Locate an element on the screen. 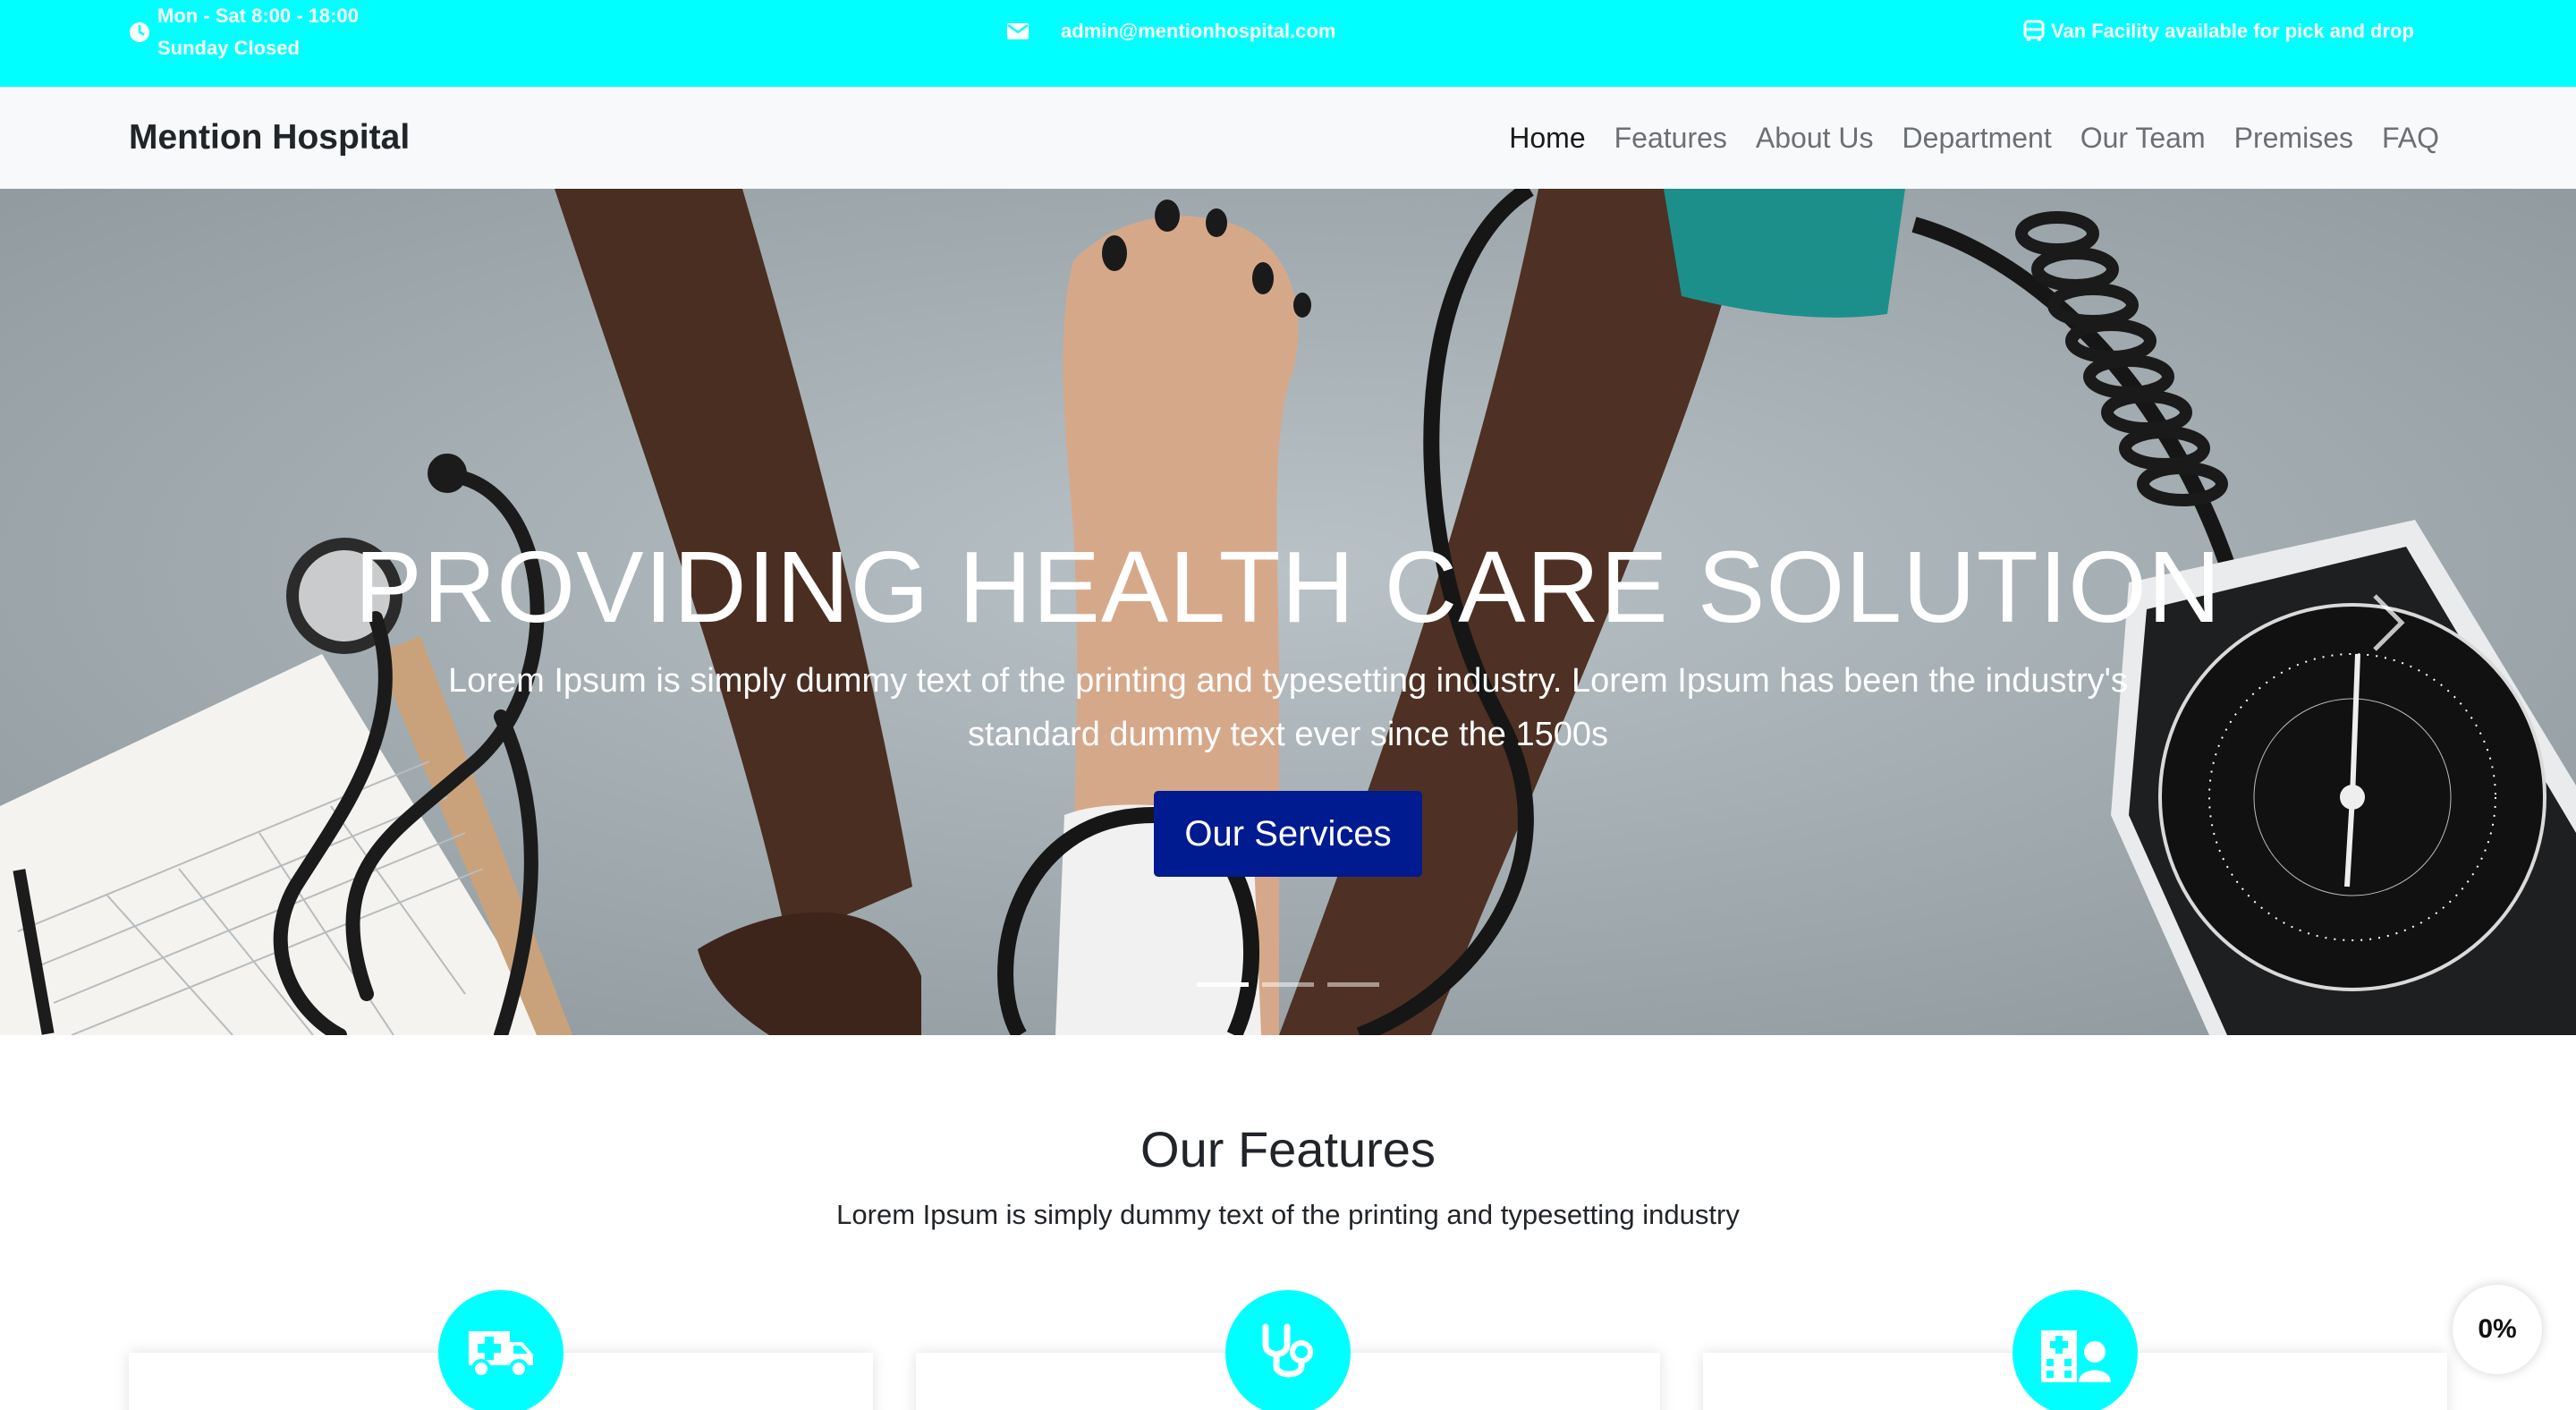 This screenshot has width=2576, height=1410. hospital-user-icon is located at coordinates (2076, 1356).